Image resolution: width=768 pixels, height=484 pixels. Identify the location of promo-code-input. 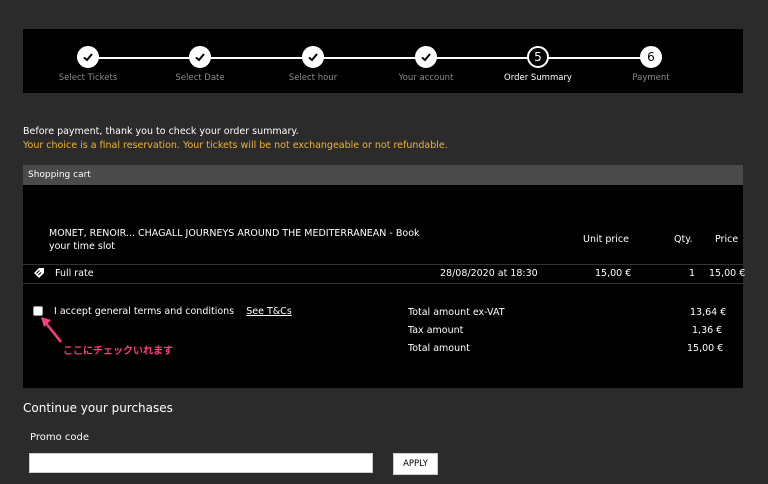
(201, 463).